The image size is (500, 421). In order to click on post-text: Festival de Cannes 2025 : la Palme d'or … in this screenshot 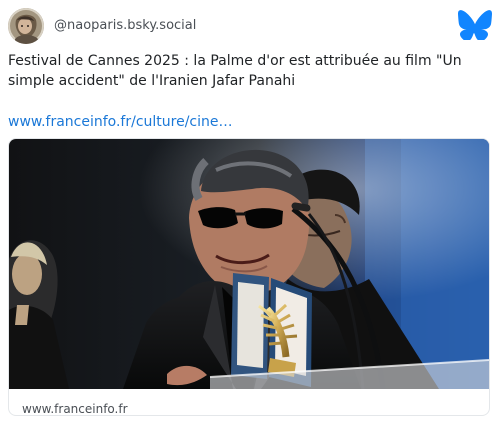, I will do `click(235, 71)`.